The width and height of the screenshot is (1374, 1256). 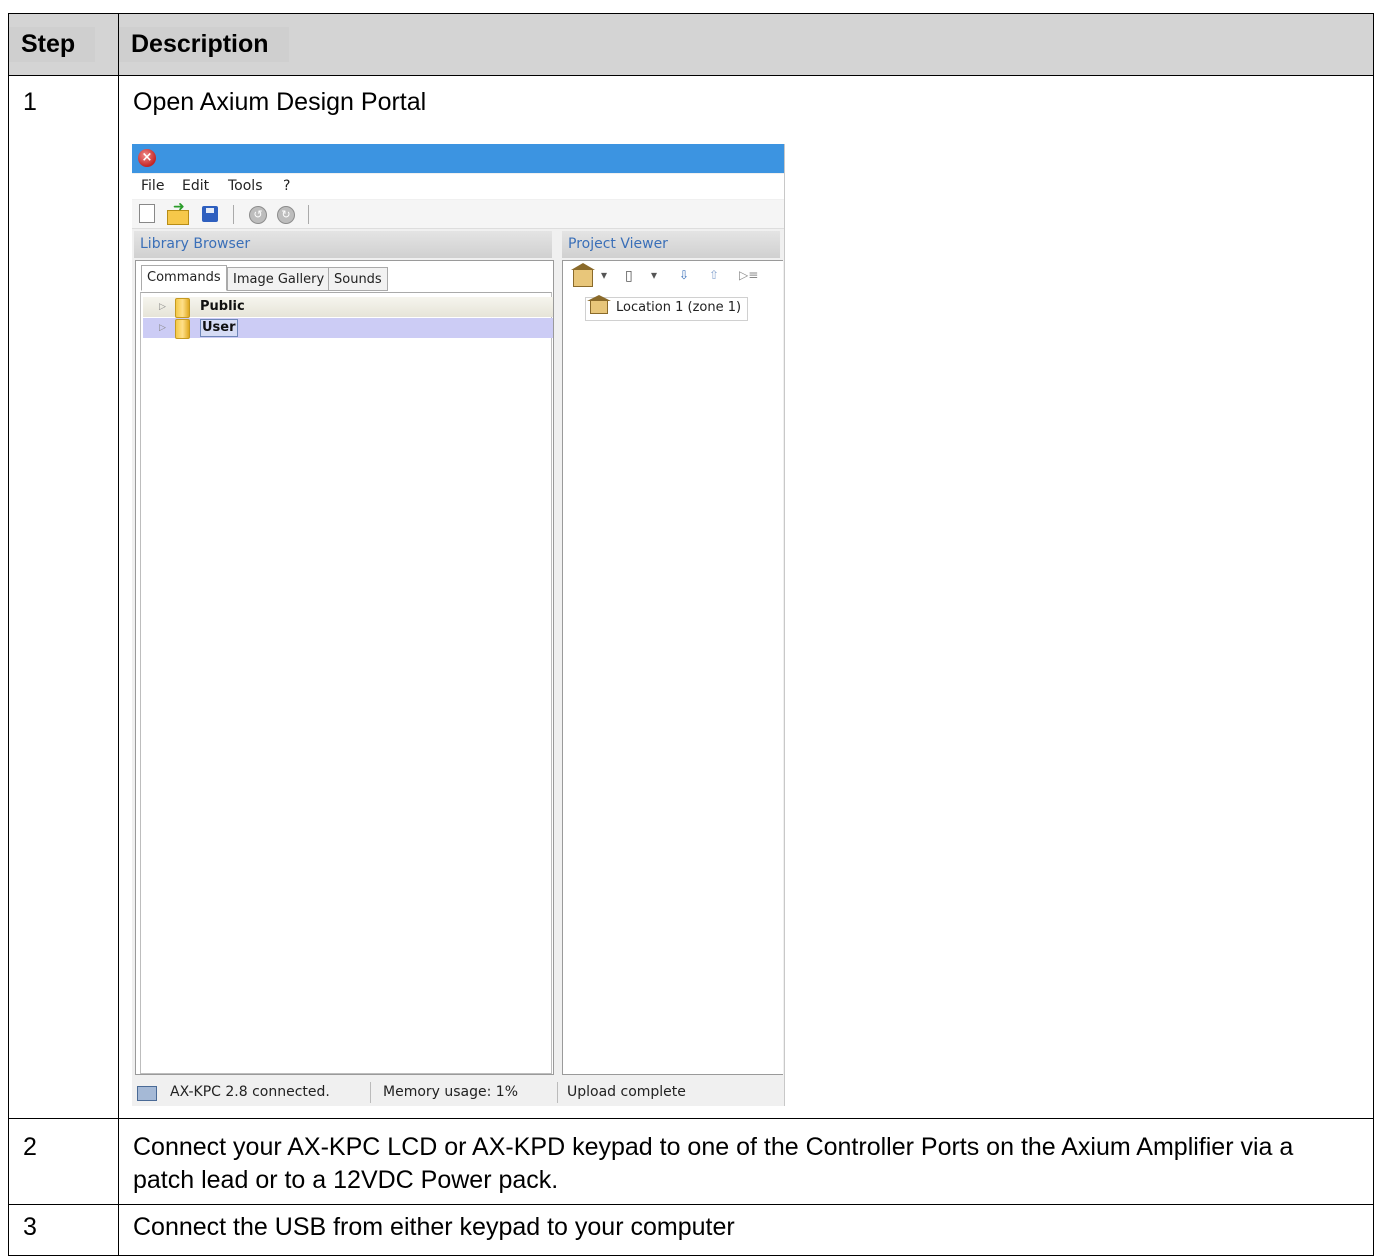 I want to click on toolbar: ➜ ↺ ↻, so click(x=458, y=214).